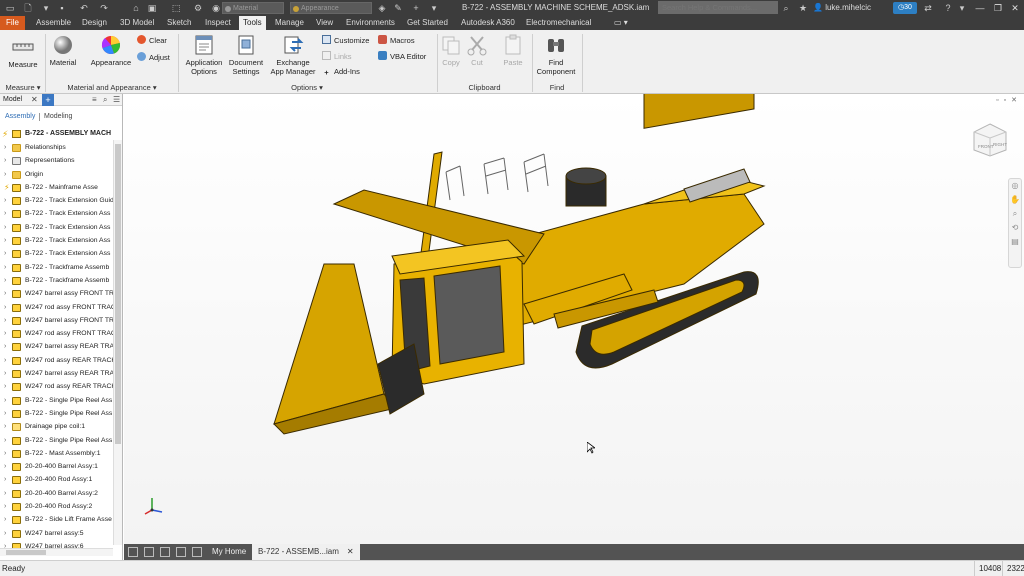  What do you see at coordinates (56, 373) in the screenshot?
I see `tree-node: › W247 barrel assy REAR TRA` at bounding box center [56, 373].